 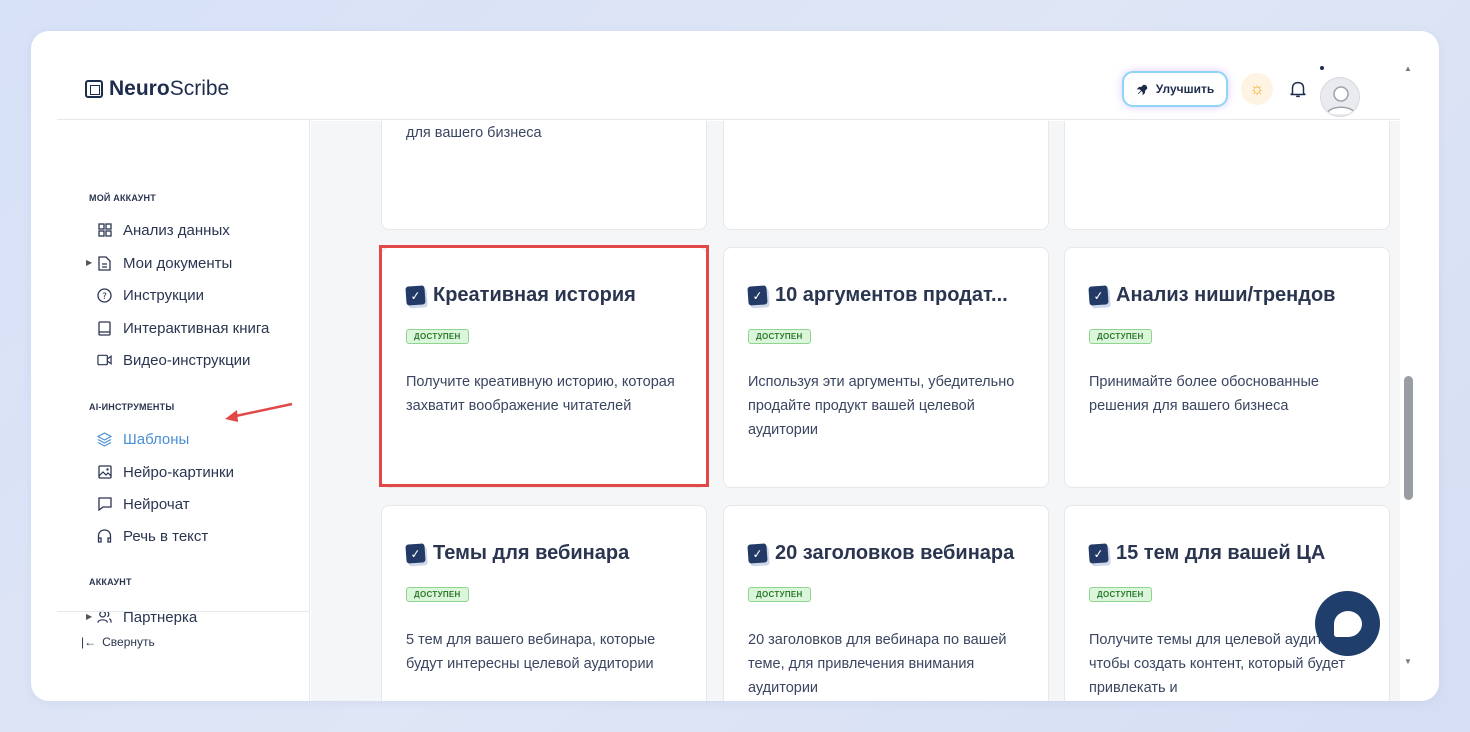 I want to click on sidebar-item-instructions: ? Инструкции, so click(x=150, y=295).